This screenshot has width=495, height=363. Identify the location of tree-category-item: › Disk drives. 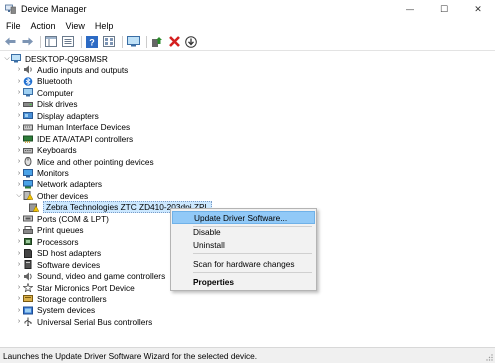
(46, 104).